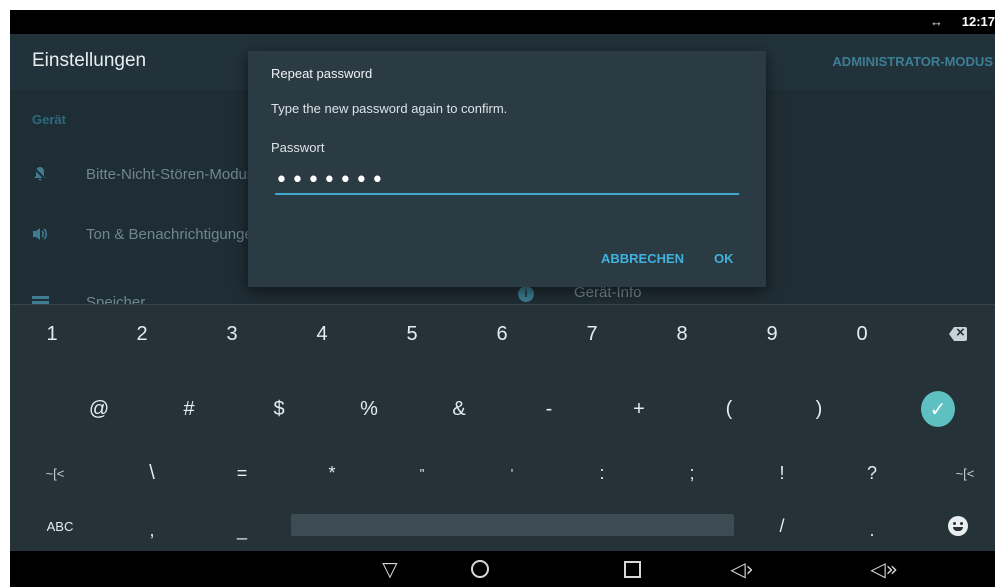 The height and width of the screenshot is (587, 995). I want to click on status-time: 12:17, so click(978, 21).